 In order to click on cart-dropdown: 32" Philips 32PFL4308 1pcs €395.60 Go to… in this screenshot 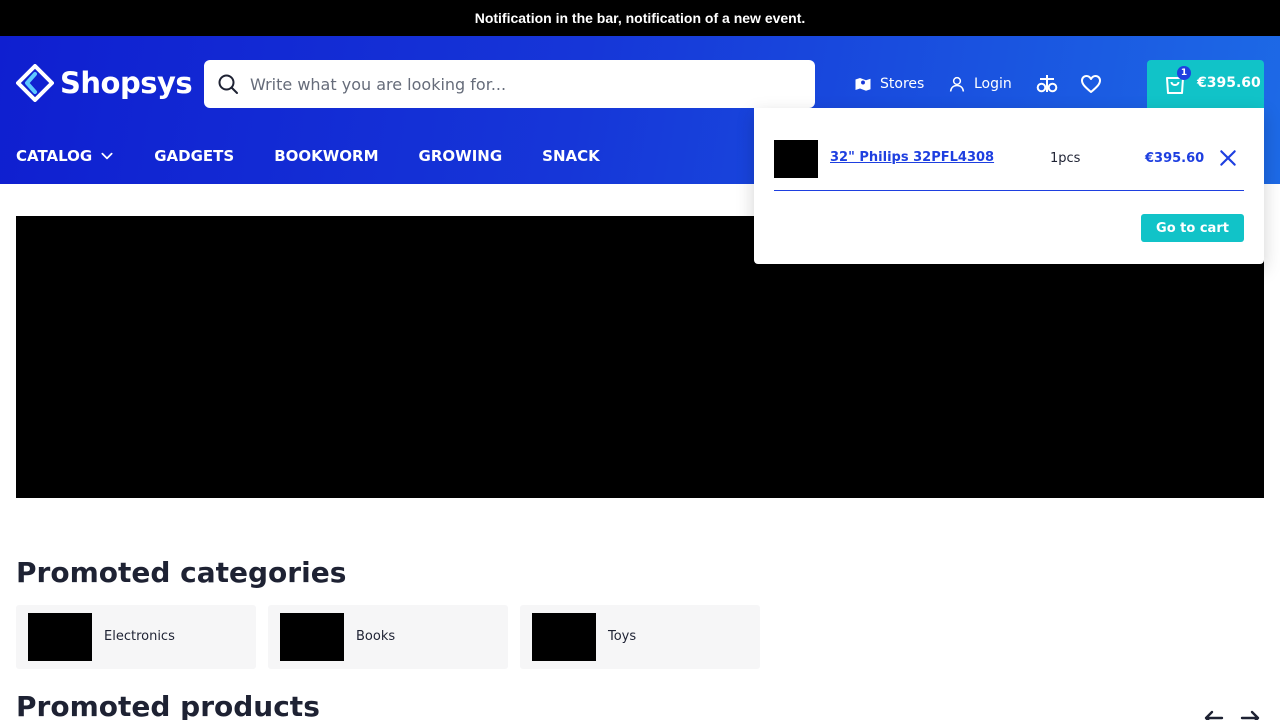, I will do `click(1009, 186)`.